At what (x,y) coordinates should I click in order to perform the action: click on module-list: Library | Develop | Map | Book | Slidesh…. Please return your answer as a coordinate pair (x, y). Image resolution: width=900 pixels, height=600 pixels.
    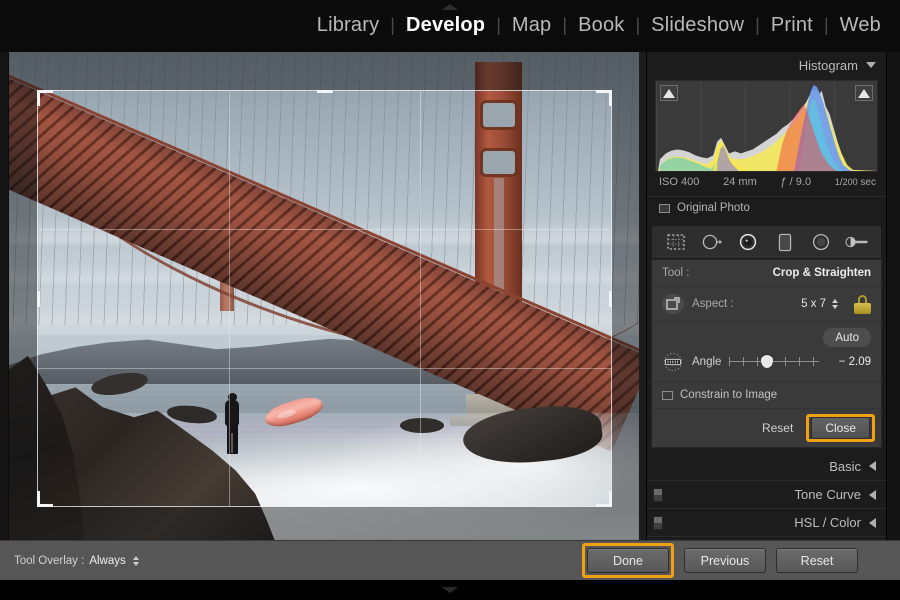
    Looking at the image, I should click on (599, 26).